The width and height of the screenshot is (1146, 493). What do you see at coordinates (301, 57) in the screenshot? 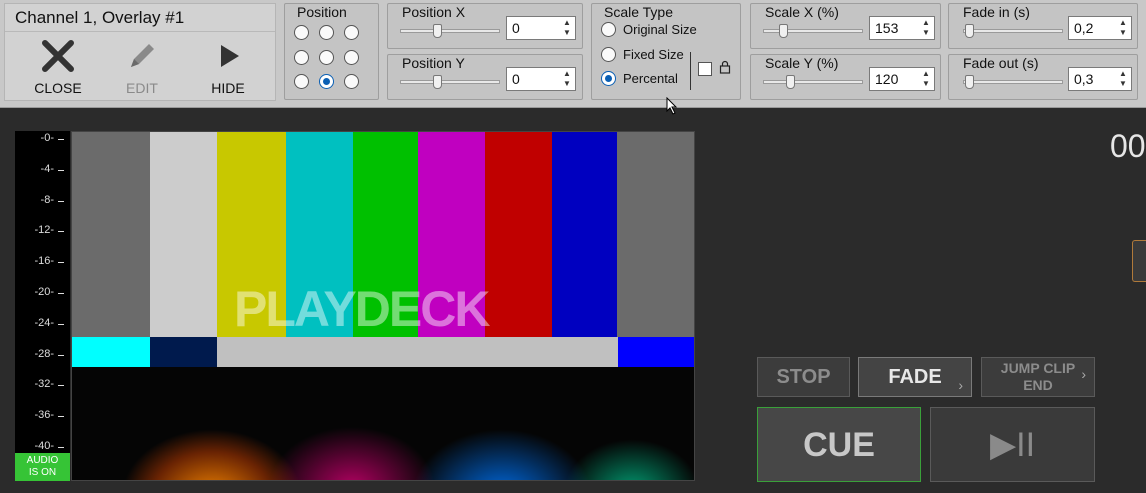
I see `position-radio-middle-left` at bounding box center [301, 57].